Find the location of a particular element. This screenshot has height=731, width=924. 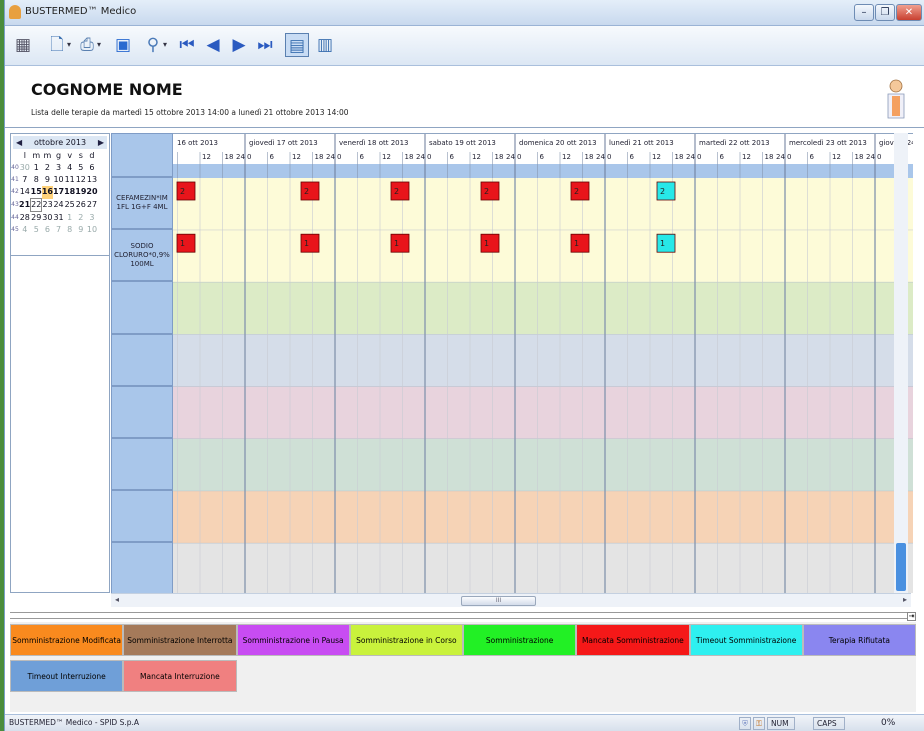

calendar-view-icon: ▤ is located at coordinates (297, 45).